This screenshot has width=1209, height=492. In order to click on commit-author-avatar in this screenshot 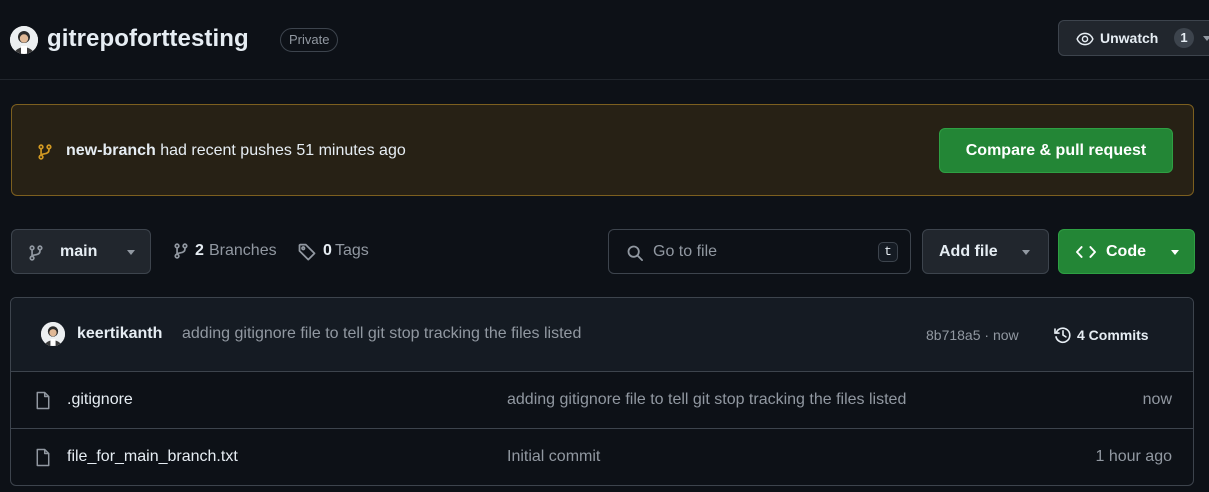, I will do `click(53, 334)`.